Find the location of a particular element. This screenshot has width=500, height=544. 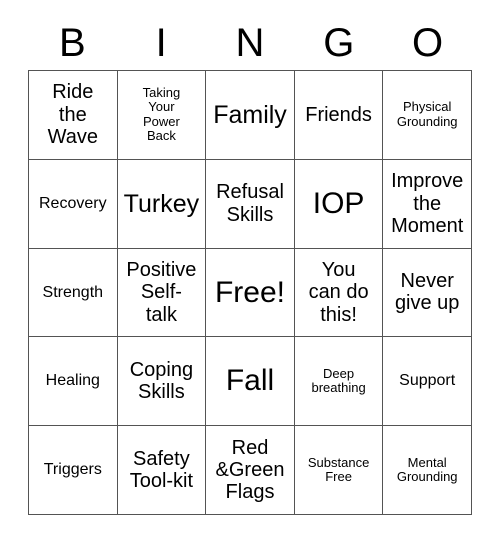

bingo-cell: Refusal Skills is located at coordinates (250, 204).